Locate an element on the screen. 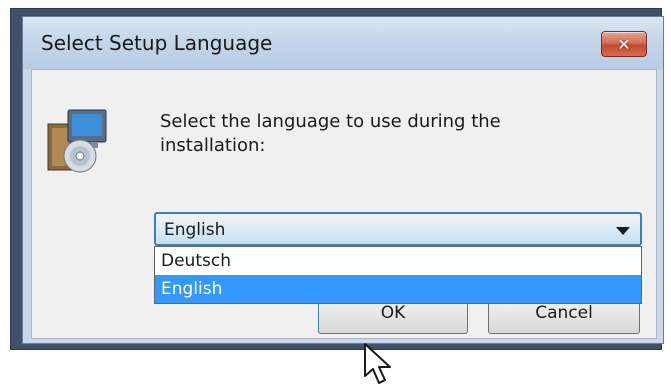 Image resolution: width=671 pixels, height=386 pixels. close-icon: ✕ is located at coordinates (624, 44).